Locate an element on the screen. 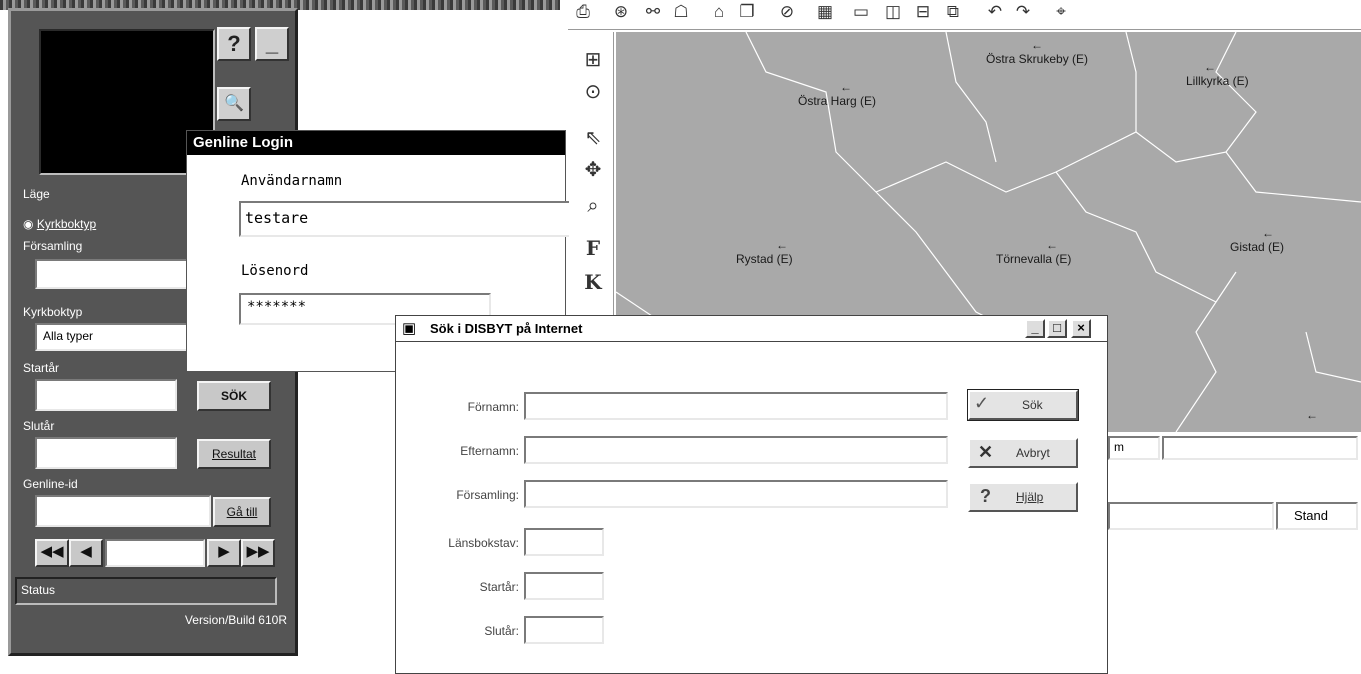 Image resolution: width=1361 pixels, height=674 pixels. slutar-label-dialog: Slutår: is located at coordinates (501, 631).